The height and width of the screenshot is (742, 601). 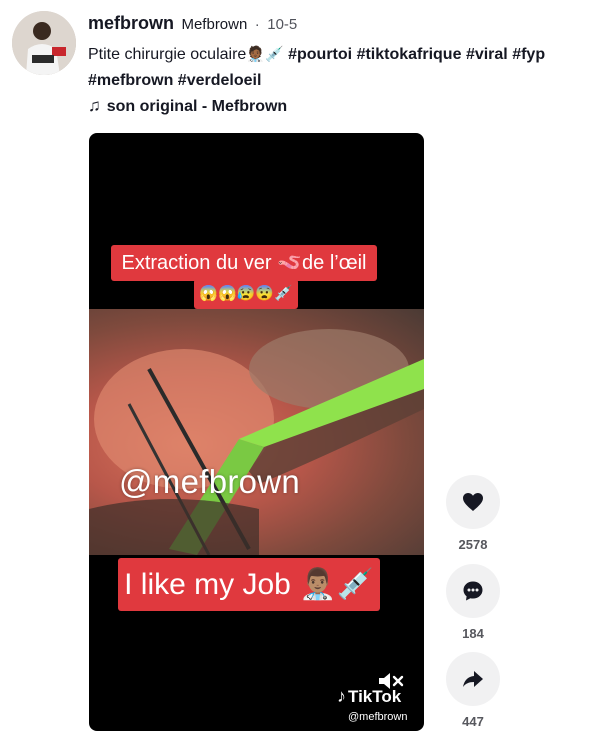 I want to click on caption-text: Ptite chirurgie oculaire, so click(x=167, y=54).